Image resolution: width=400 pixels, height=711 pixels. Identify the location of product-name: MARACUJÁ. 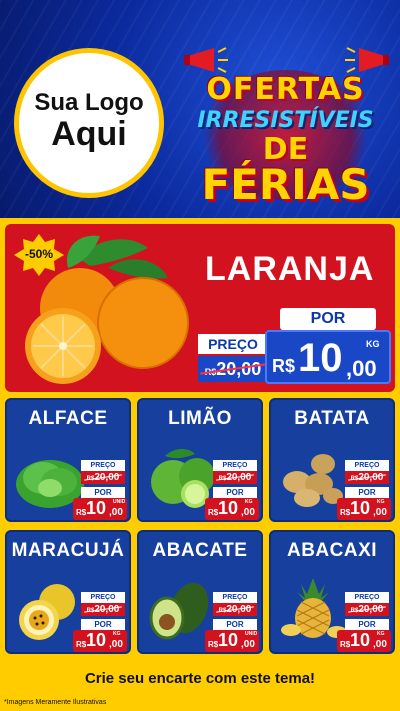
(68, 550).